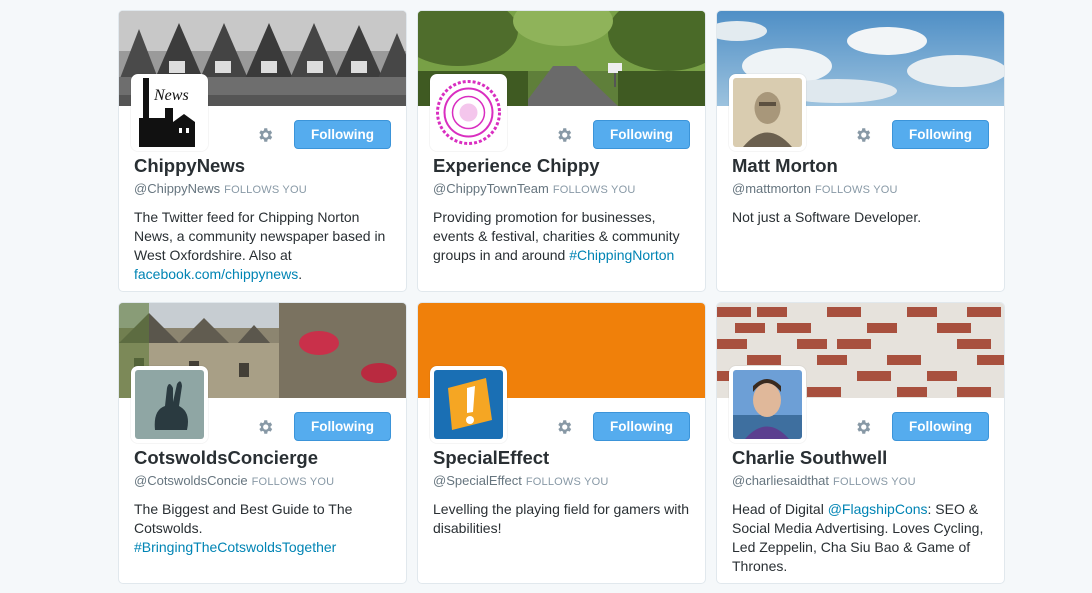 The height and width of the screenshot is (593, 1092). I want to click on handle-line: @ChippyNews FOLLOWS YOU, so click(264, 189).